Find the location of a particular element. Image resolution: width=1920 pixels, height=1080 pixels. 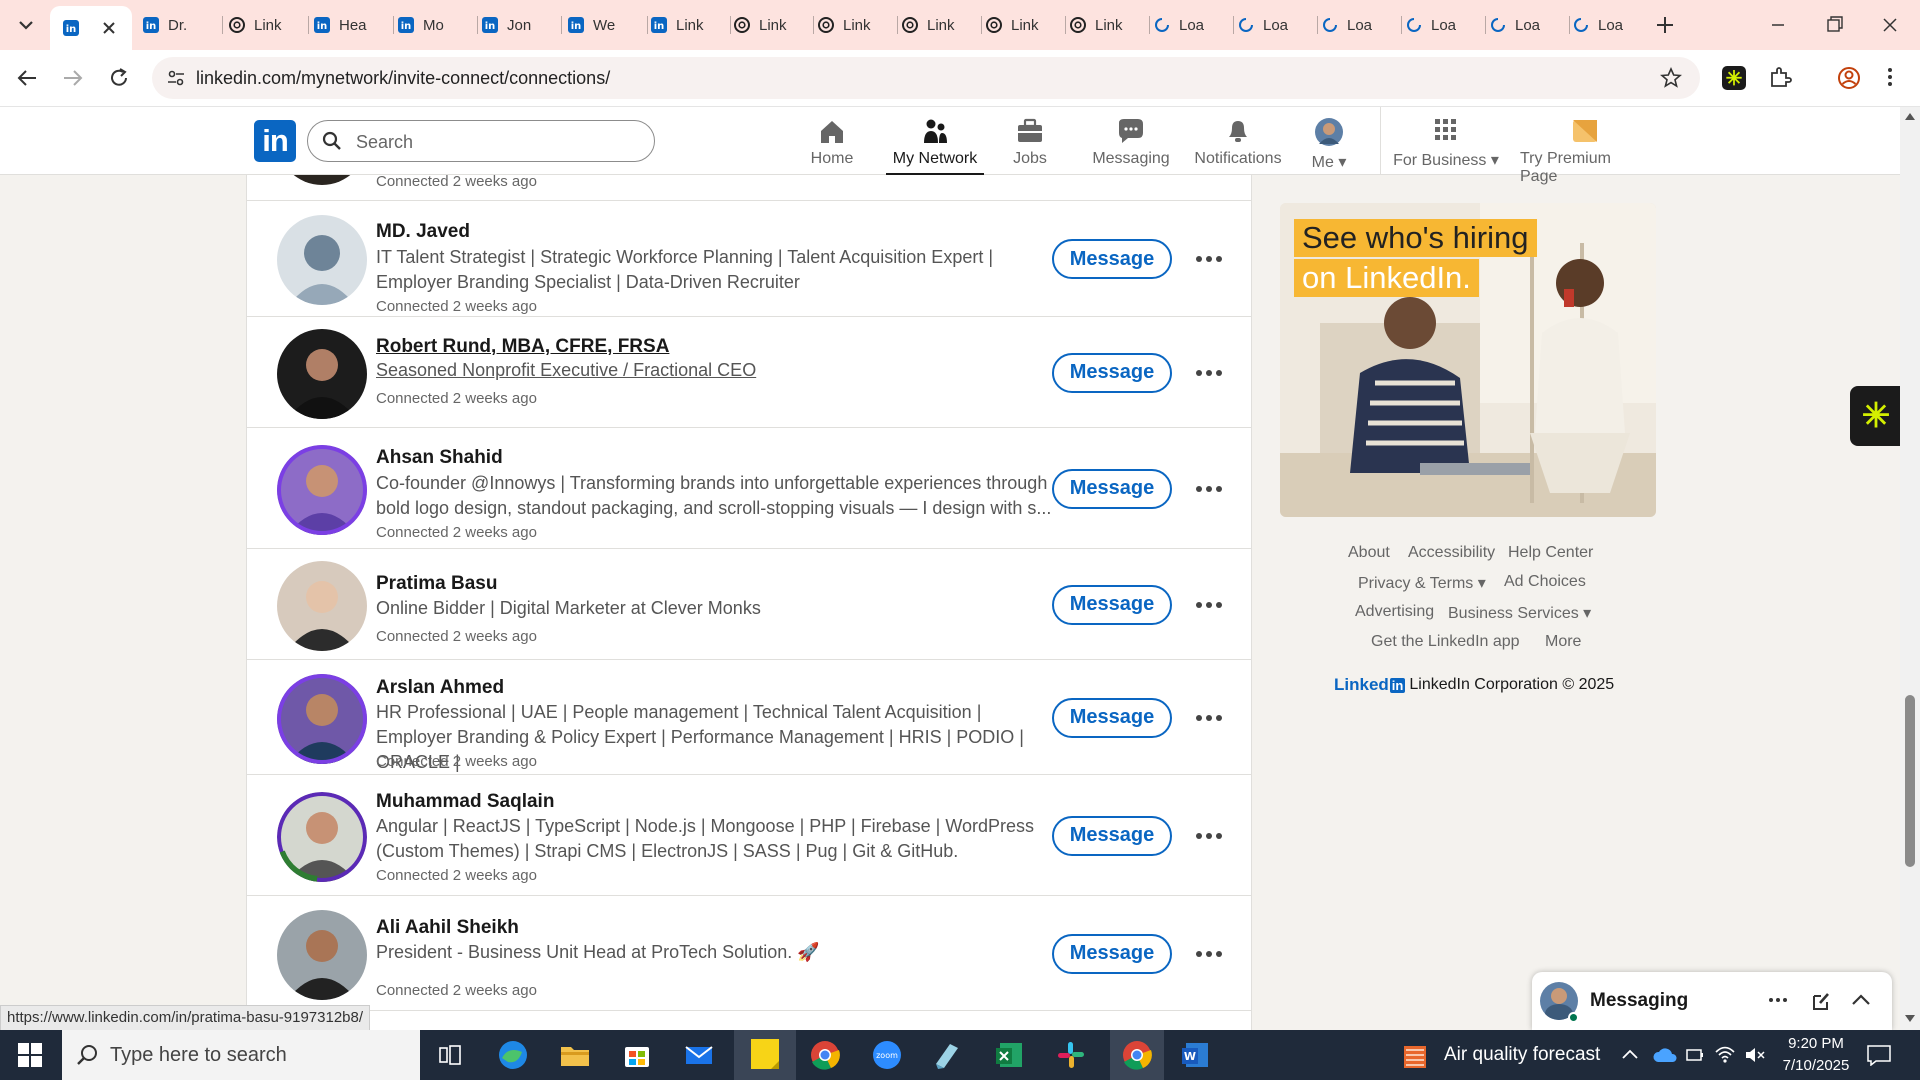

nav-notifications: Notifications is located at coordinates (1238, 141).